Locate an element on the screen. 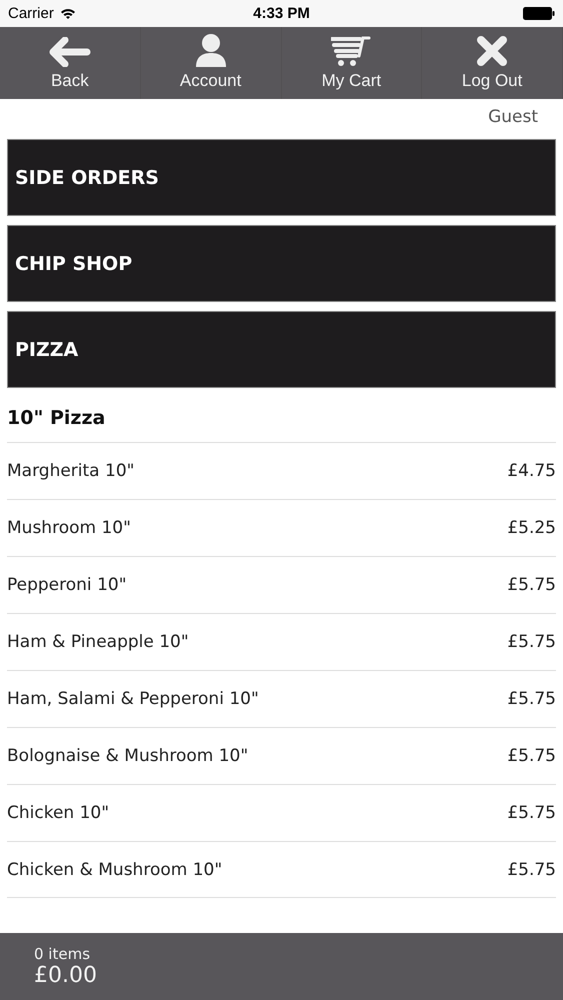 The height and width of the screenshot is (1000, 563). item-name: Chicken 10" is located at coordinates (58, 813).